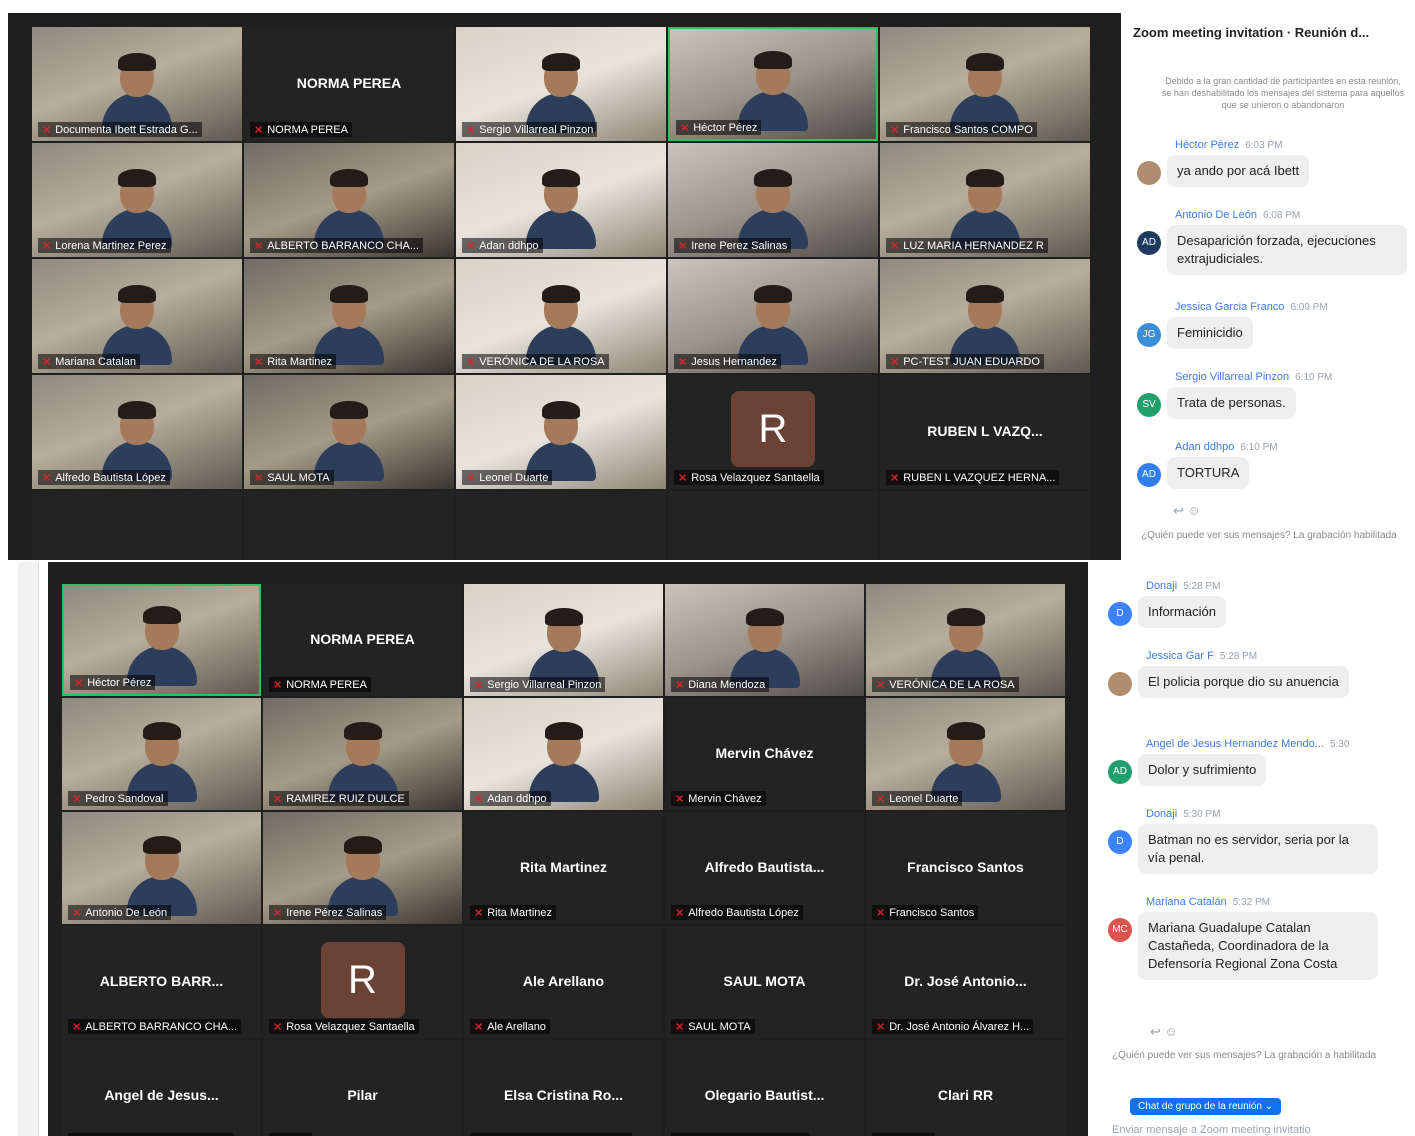  What do you see at coordinates (28, 849) in the screenshot?
I see `ruler` at bounding box center [28, 849].